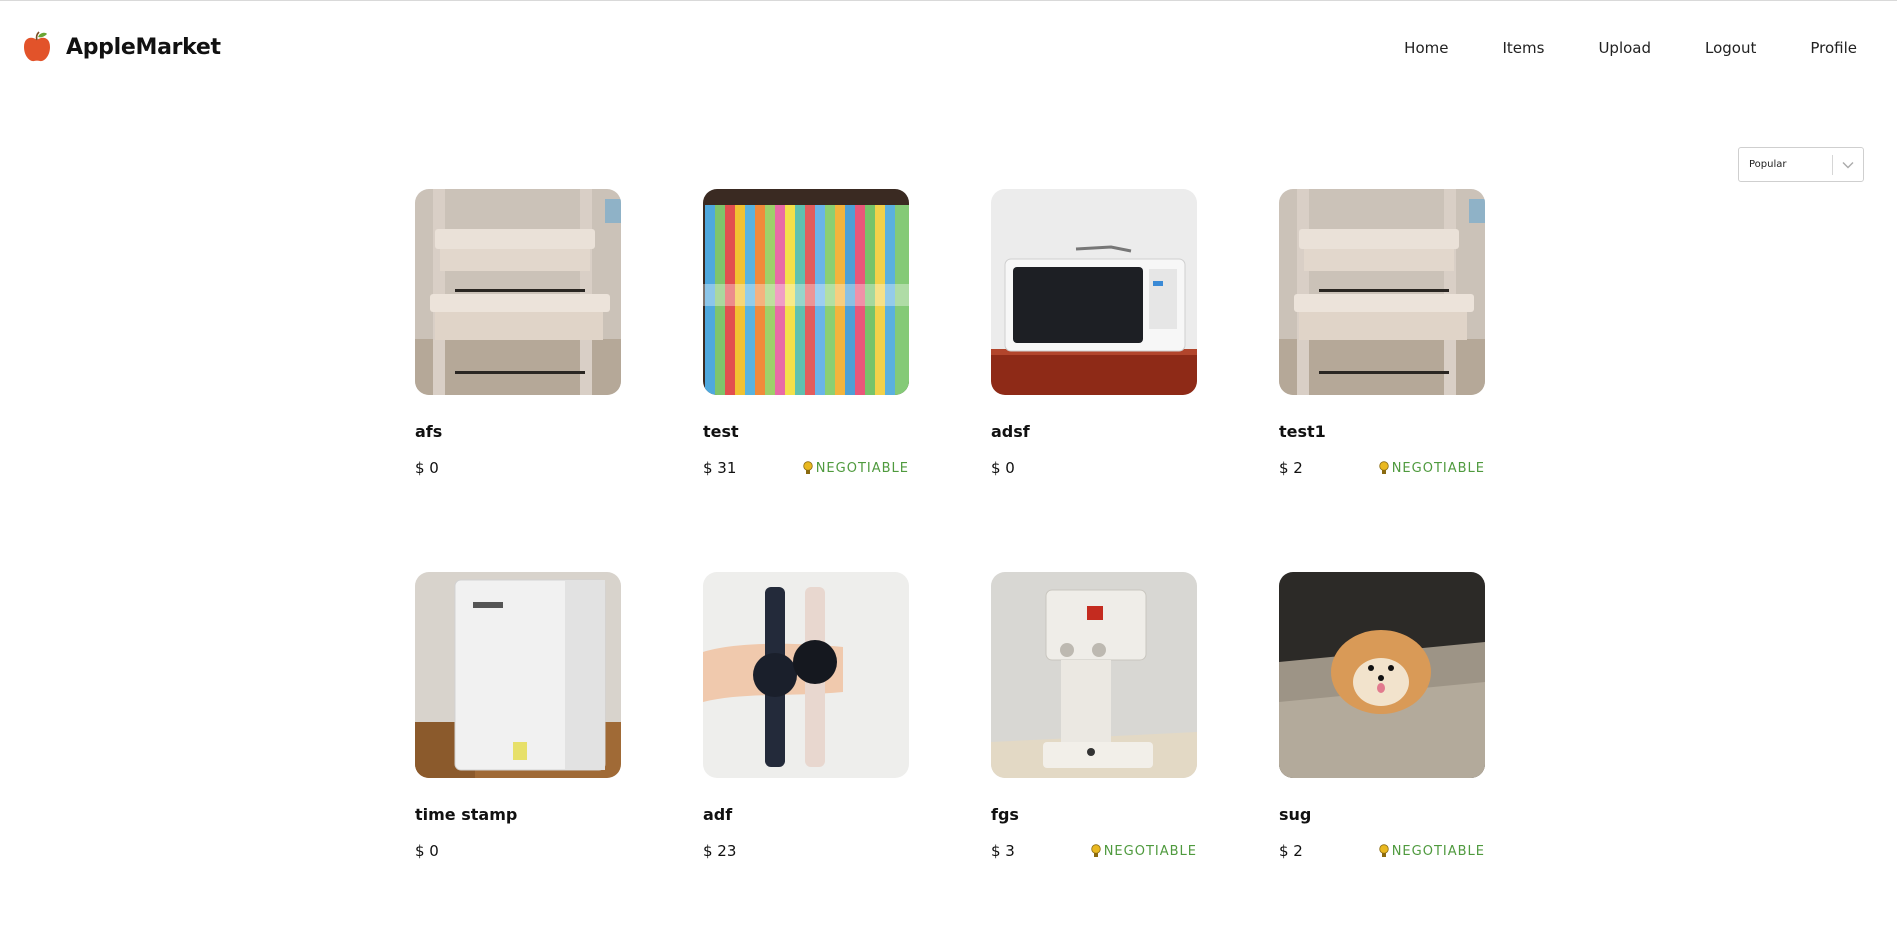 This screenshot has width=1897, height=940. I want to click on item-image-dehumidifier, so click(518, 675).